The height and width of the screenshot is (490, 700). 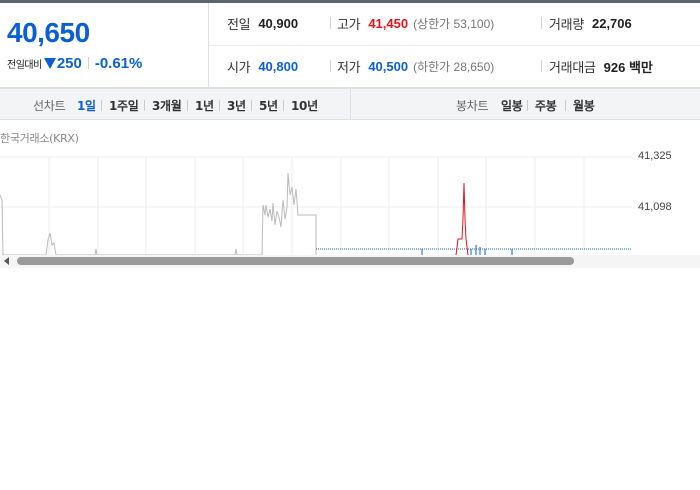 I want to click on volume-label: 거래량, so click(x=566, y=25).